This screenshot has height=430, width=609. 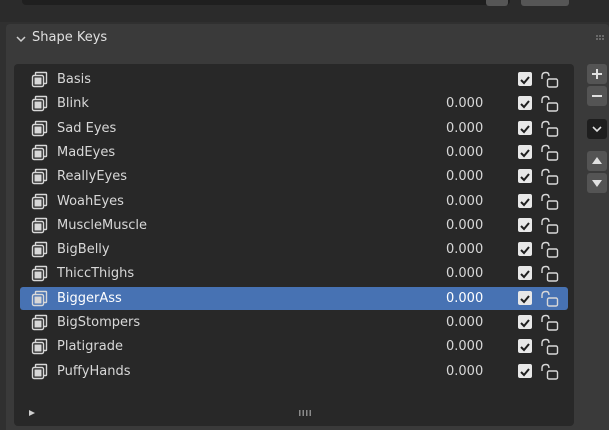 What do you see at coordinates (294, 176) in the screenshot?
I see `shape-key-row: ReallyEyes 0.000` at bounding box center [294, 176].